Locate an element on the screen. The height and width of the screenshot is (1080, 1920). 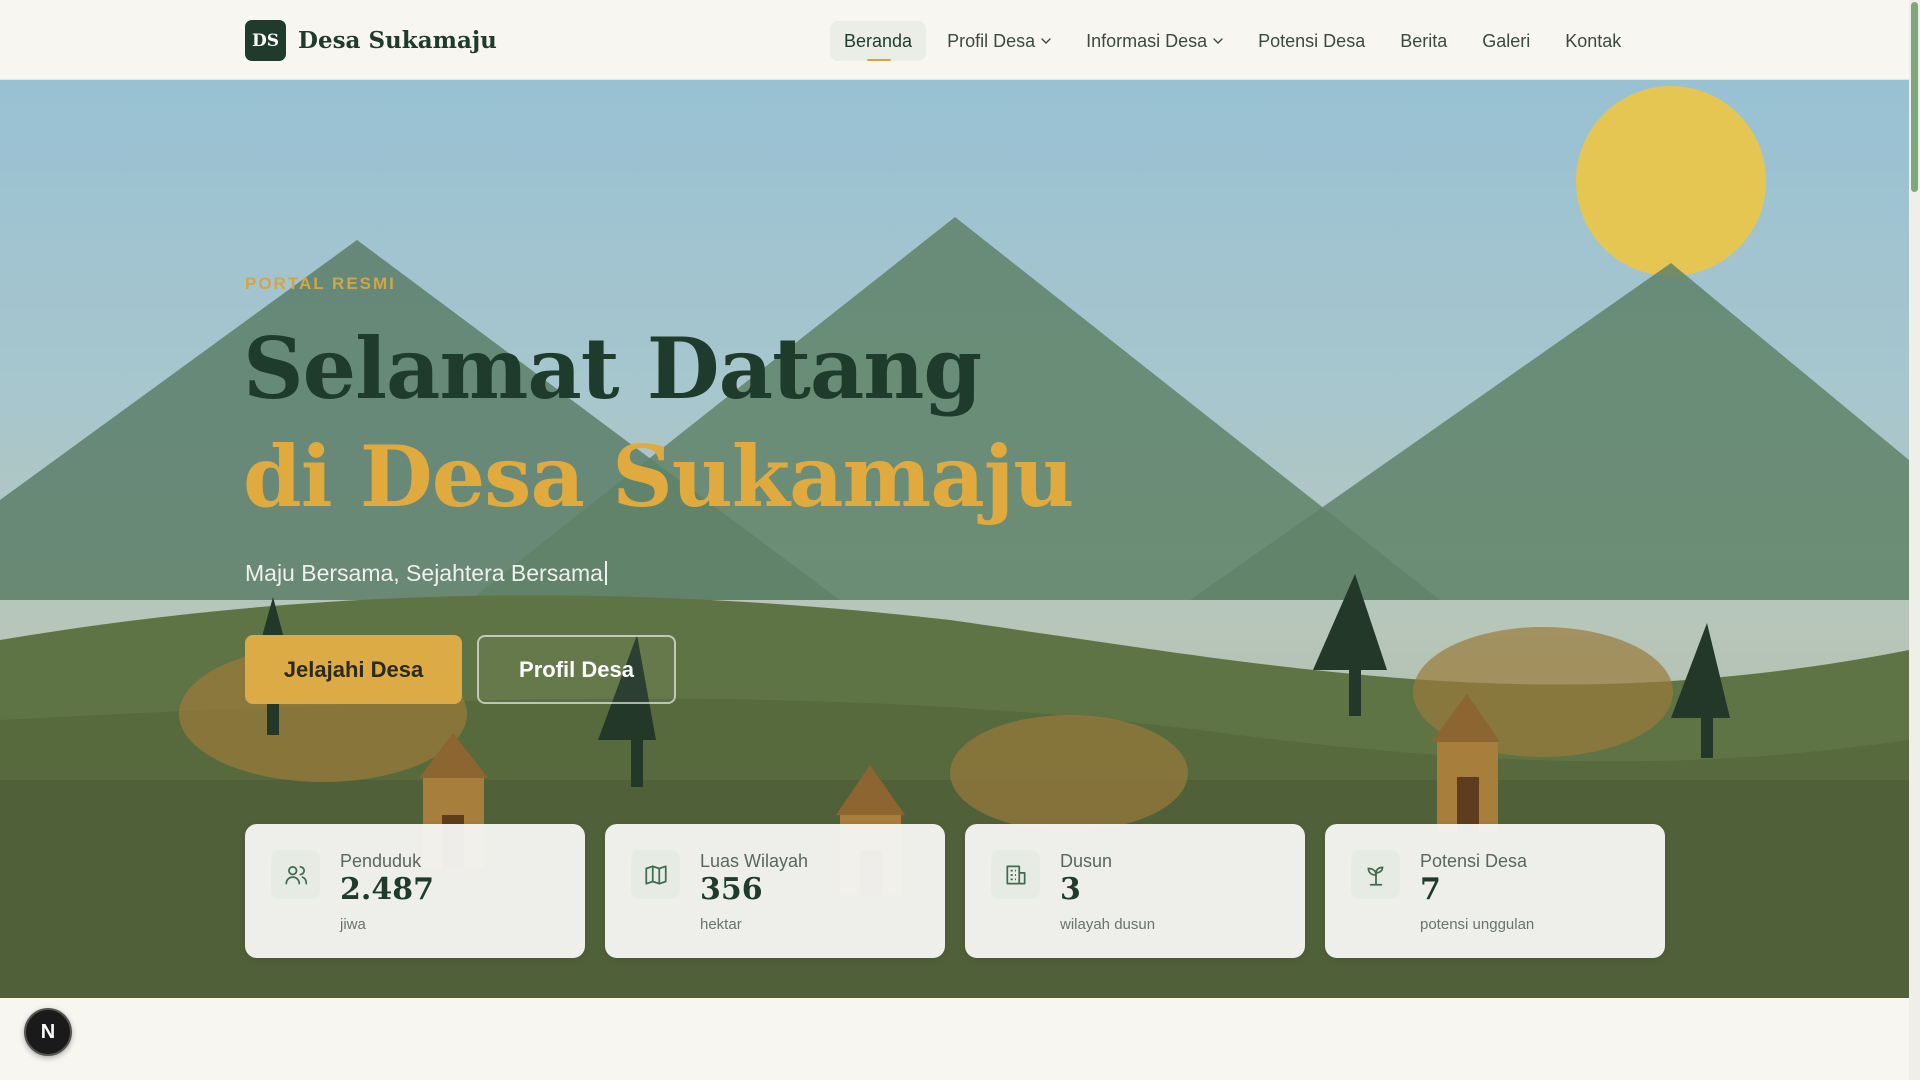
nav-item-beranda: Beranda is located at coordinates (878, 41).